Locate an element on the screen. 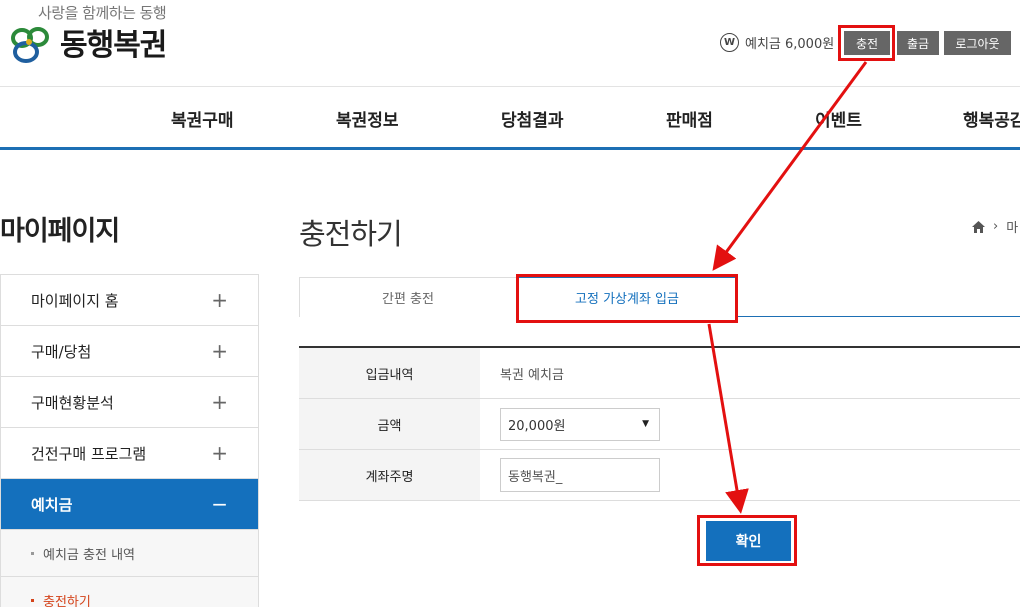 The height and width of the screenshot is (607, 1020). arrow-to-tab is located at coordinates (790, 166).